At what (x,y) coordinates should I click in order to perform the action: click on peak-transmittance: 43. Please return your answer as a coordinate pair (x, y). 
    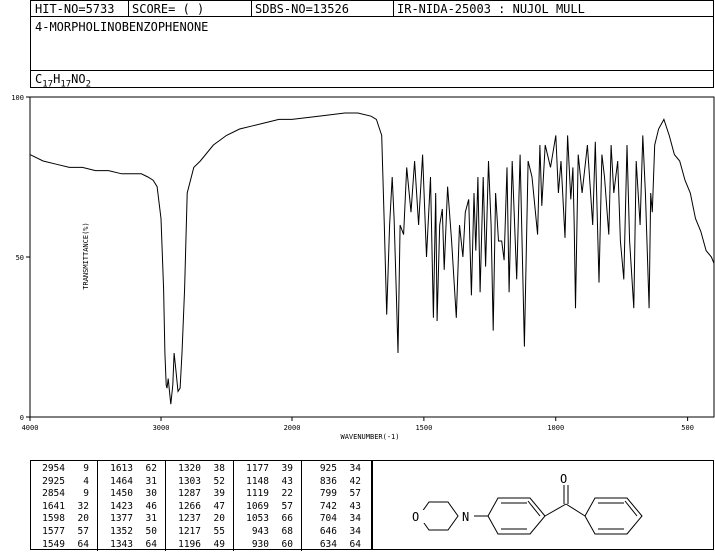
    Looking at the image, I should click on (355, 506).